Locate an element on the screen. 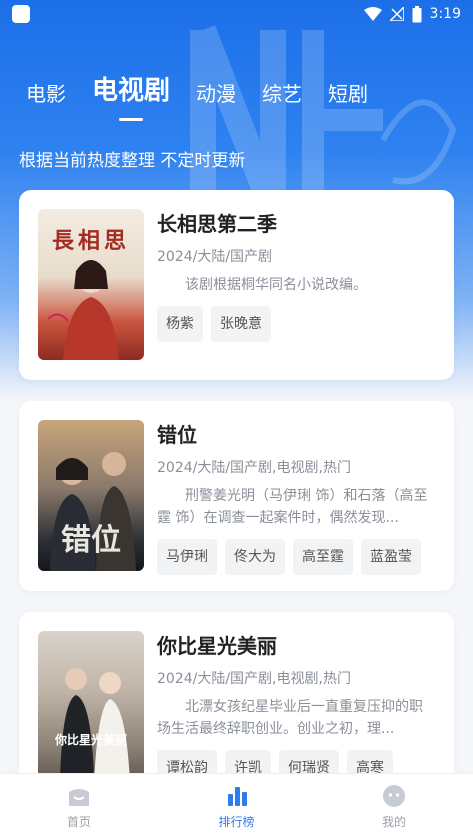 This screenshot has height=840, width=473. tab-movie: 电影 is located at coordinates (46, 92).